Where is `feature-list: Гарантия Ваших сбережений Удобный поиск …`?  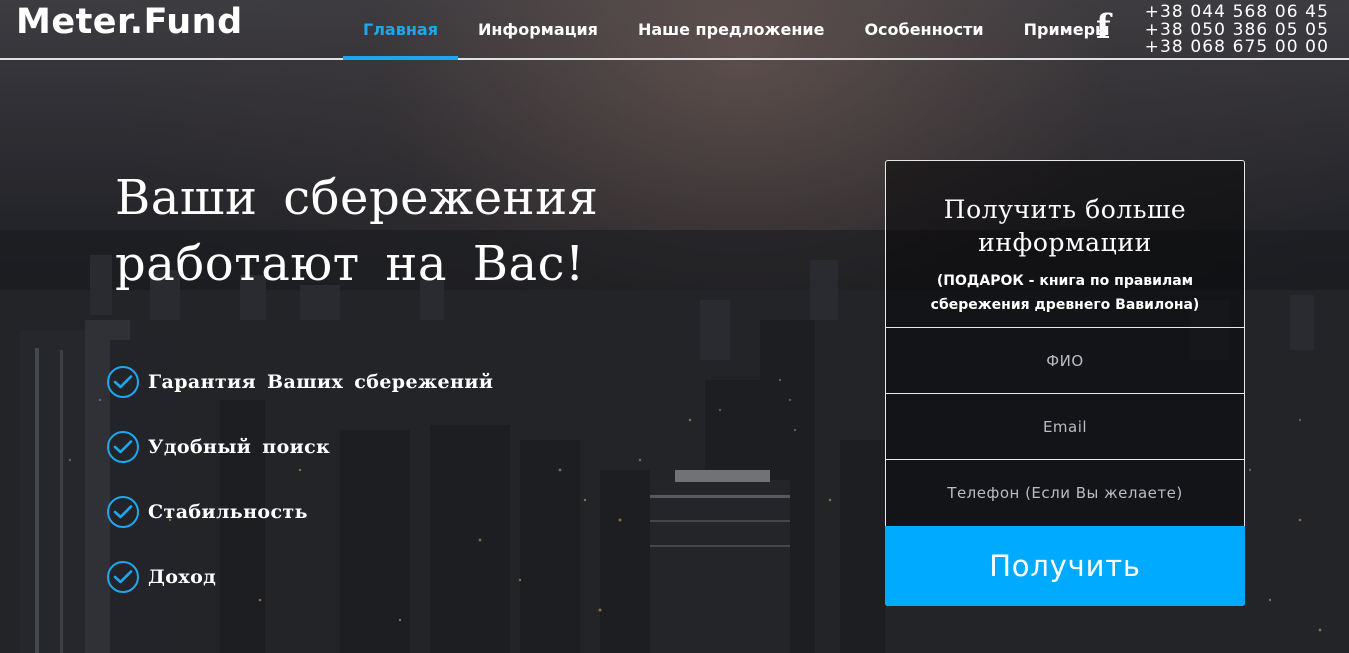
feature-list: Гарантия Ваших сбережений Удобный поиск … is located at coordinates (300, 496).